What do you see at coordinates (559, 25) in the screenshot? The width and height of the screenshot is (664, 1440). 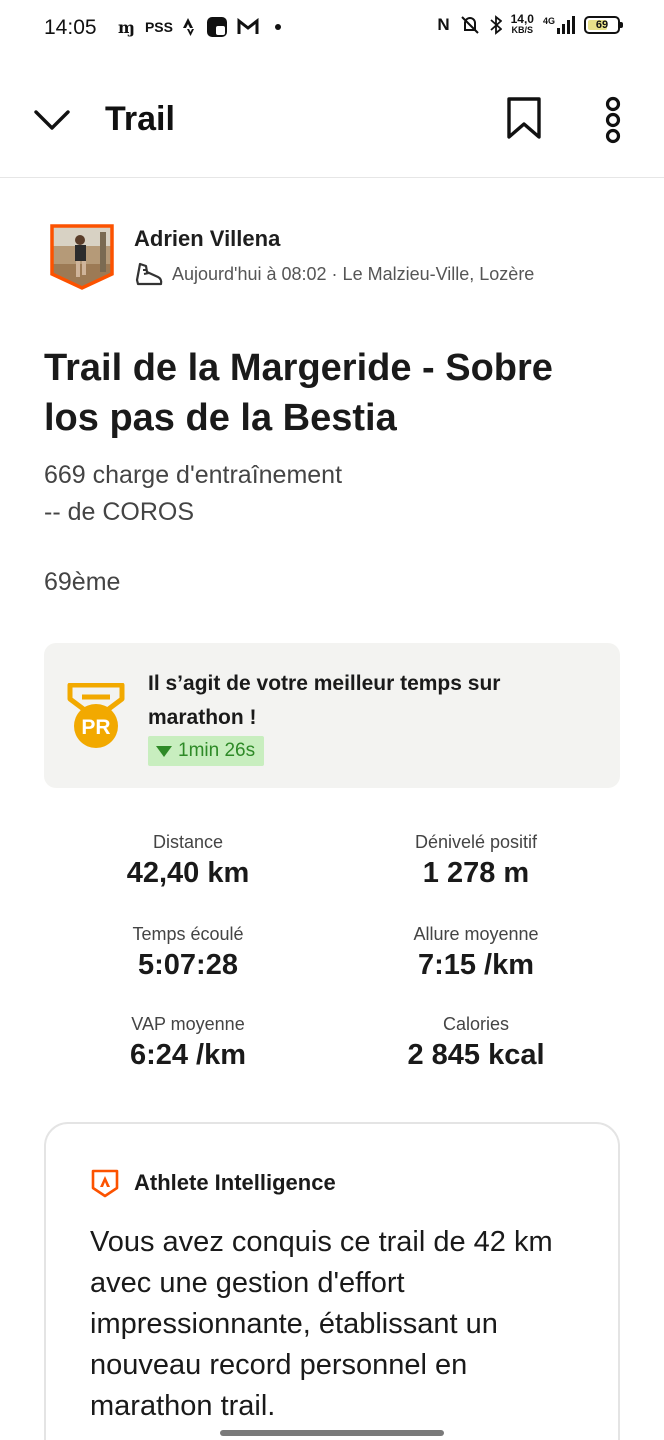 I see `signal-icon: 4G` at bounding box center [559, 25].